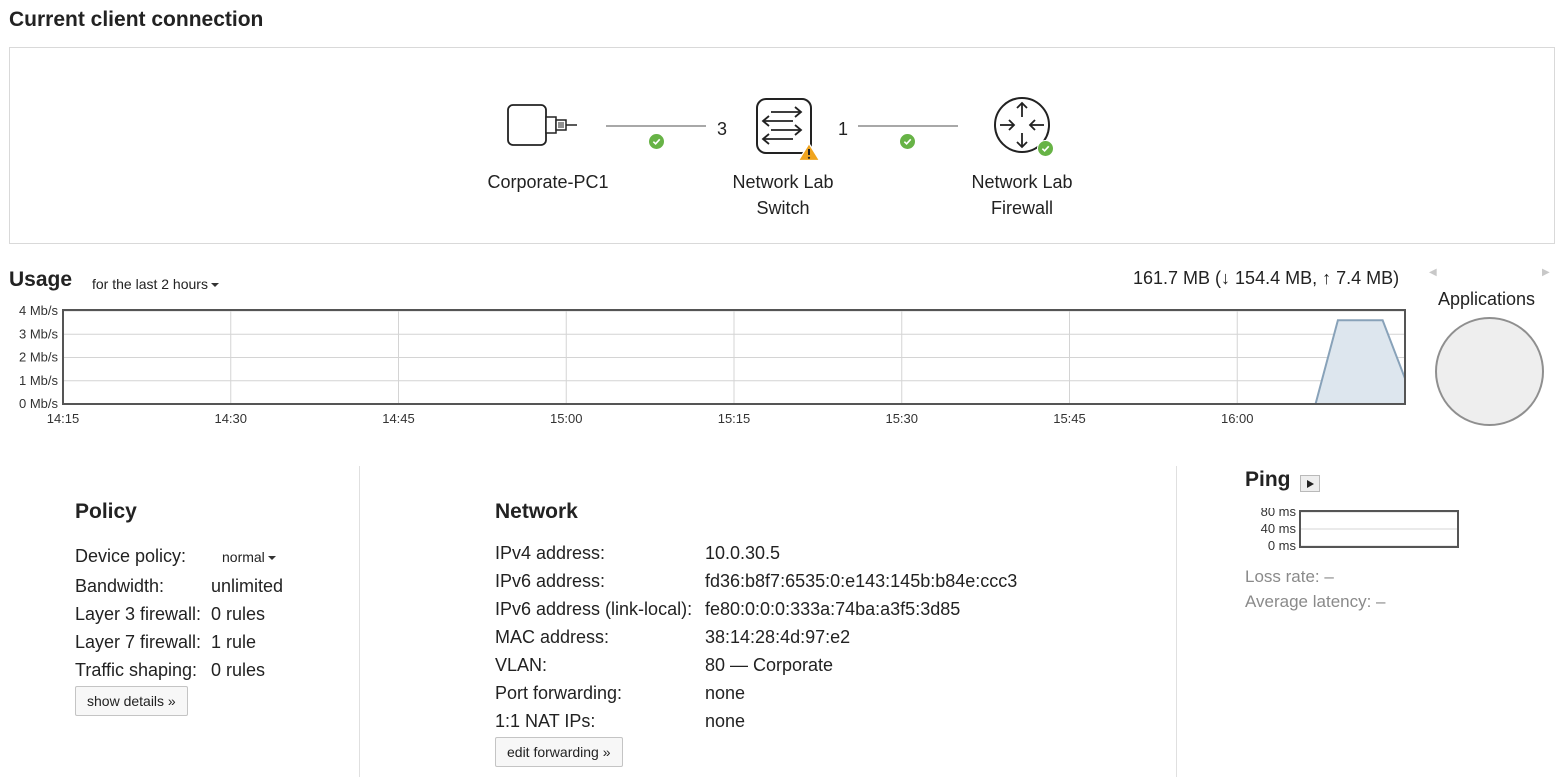 This screenshot has width=1560, height=777. Describe the element at coordinates (1289, 576) in the screenshot. I see `loss-rate: Loss rate: –` at that location.